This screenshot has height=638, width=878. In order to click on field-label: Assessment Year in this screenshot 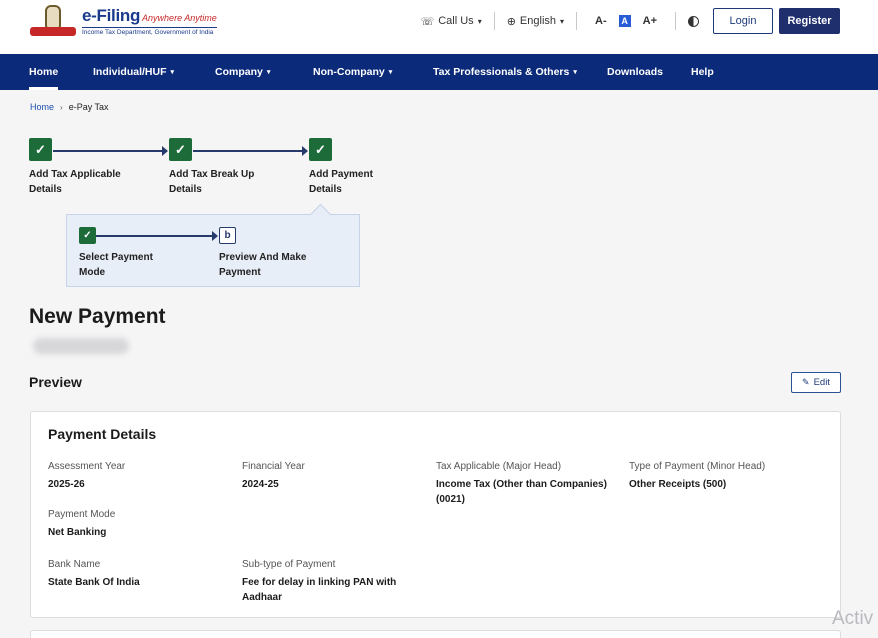, I will do `click(87, 466)`.